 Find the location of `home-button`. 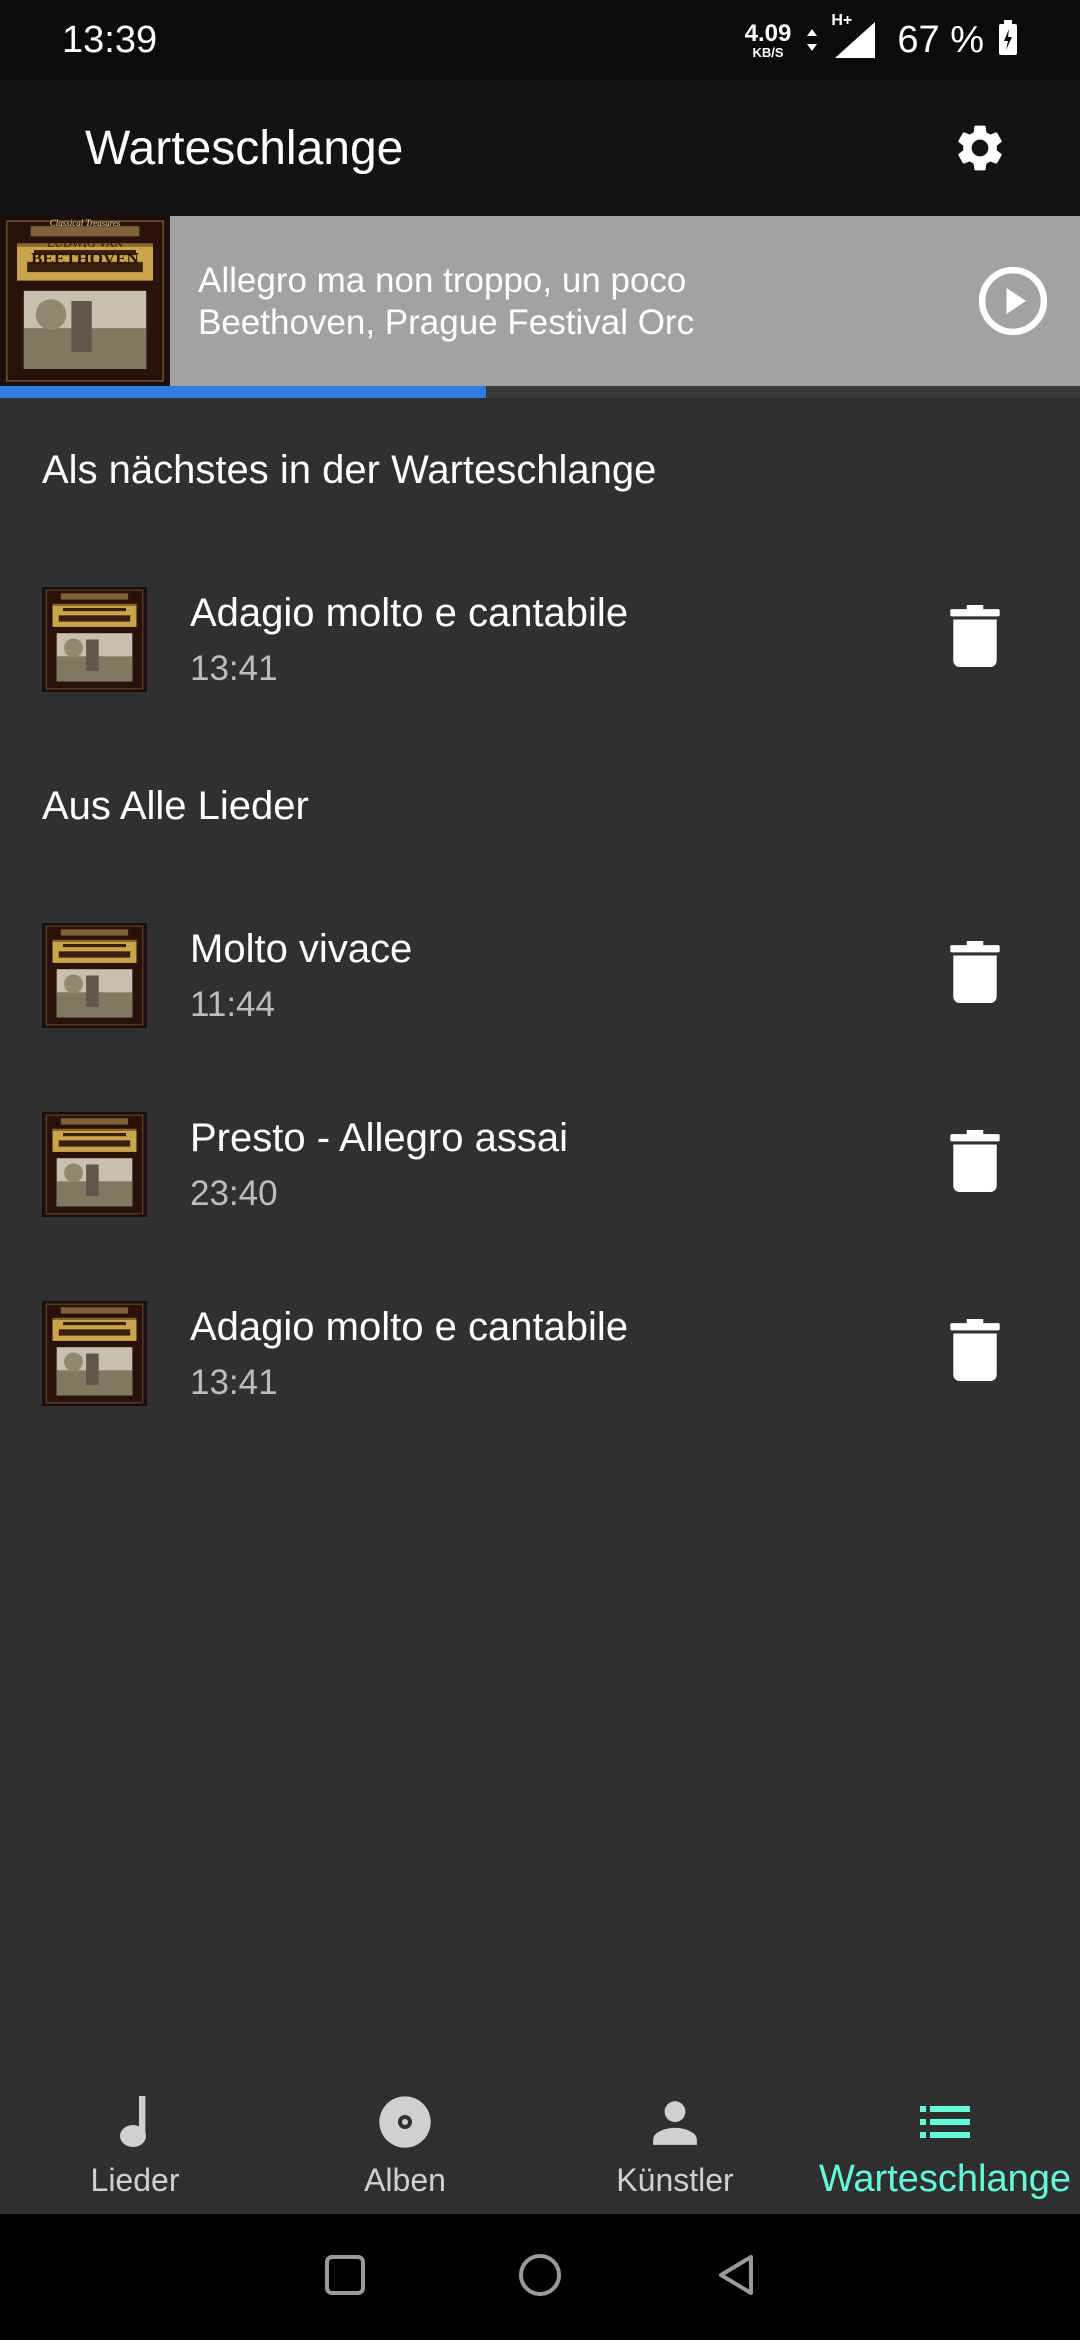

home-button is located at coordinates (540, 2277).